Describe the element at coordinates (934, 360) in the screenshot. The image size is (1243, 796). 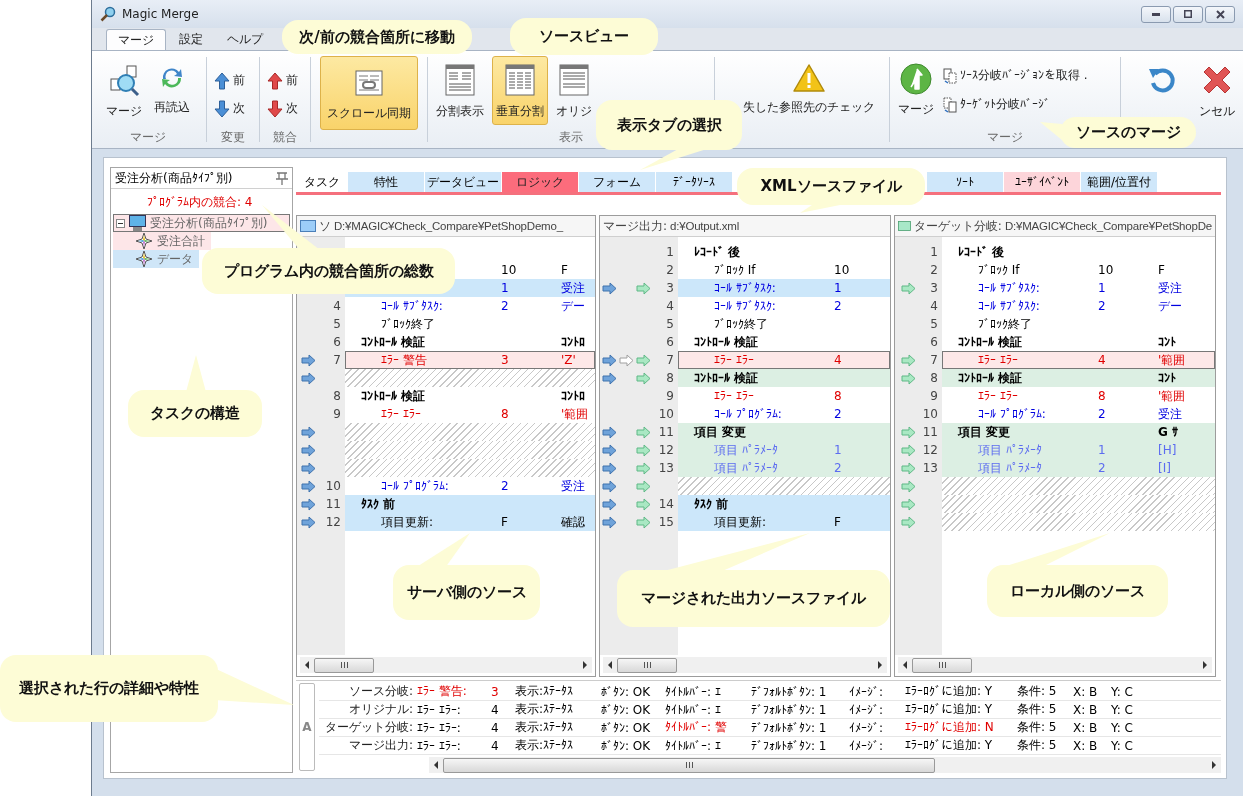
I see `line-number: 7` at that location.